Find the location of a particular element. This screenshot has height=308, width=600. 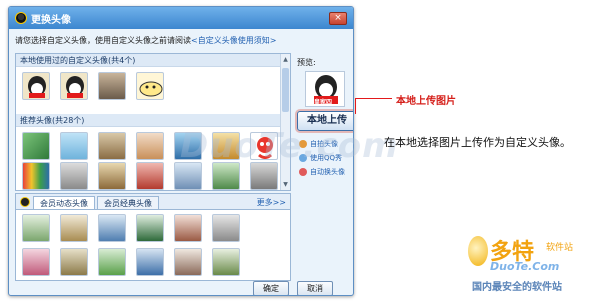

camera-icon is located at coordinates (303, 144).